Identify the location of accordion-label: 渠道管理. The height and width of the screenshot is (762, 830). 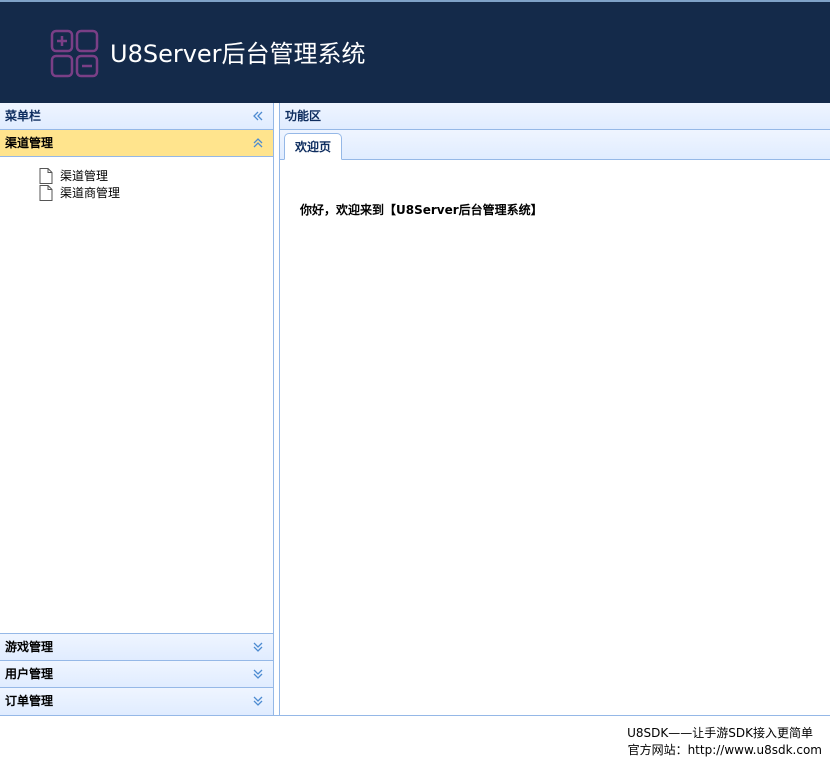
(29, 143).